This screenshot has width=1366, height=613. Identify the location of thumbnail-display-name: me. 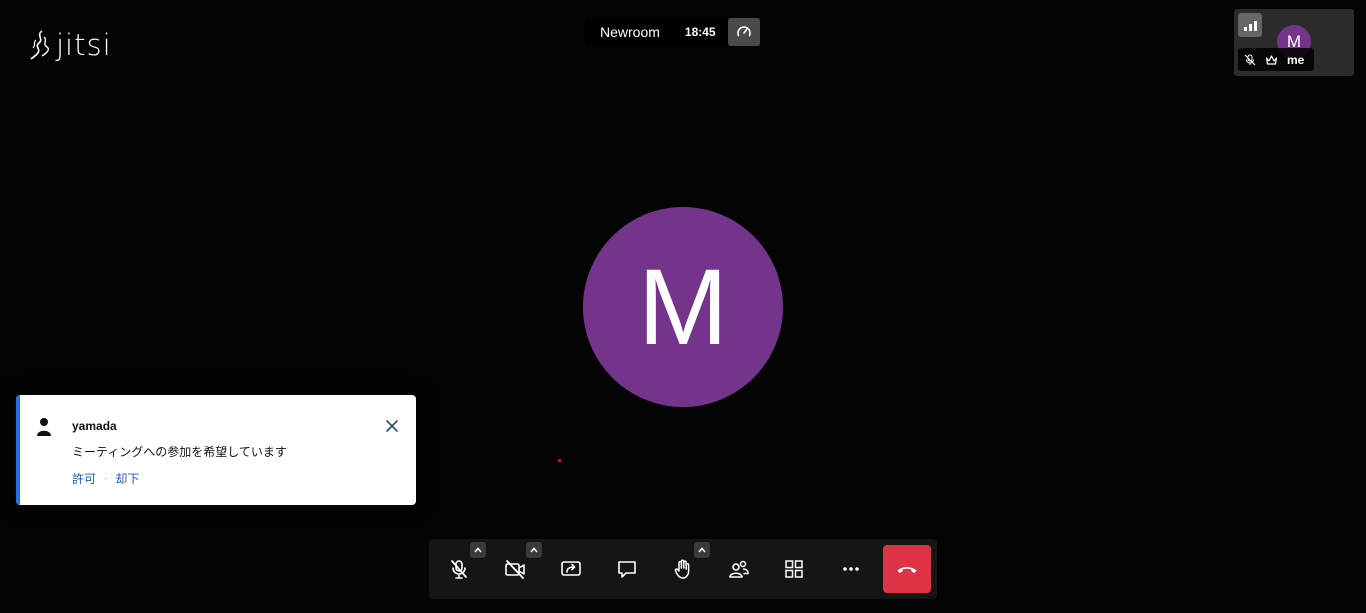
(1296, 59).